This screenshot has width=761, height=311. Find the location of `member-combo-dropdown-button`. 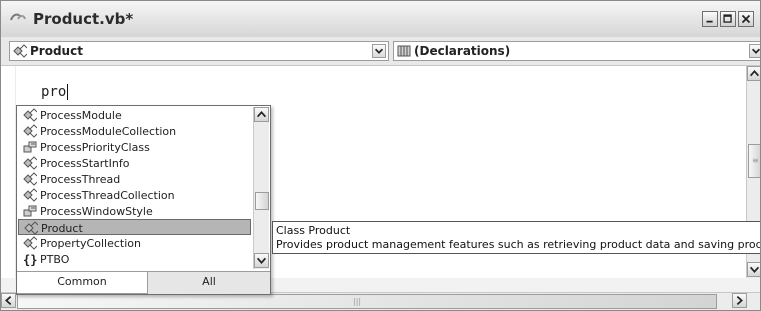

member-combo-dropdown-button is located at coordinates (754, 51).